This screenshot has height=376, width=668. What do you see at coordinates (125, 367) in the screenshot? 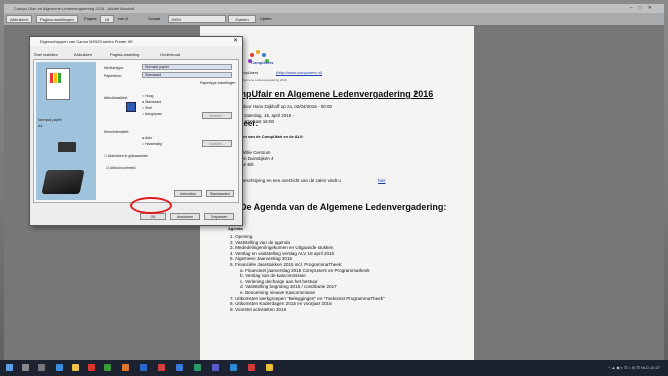
I see `app-orange-icon` at bounding box center [125, 367].